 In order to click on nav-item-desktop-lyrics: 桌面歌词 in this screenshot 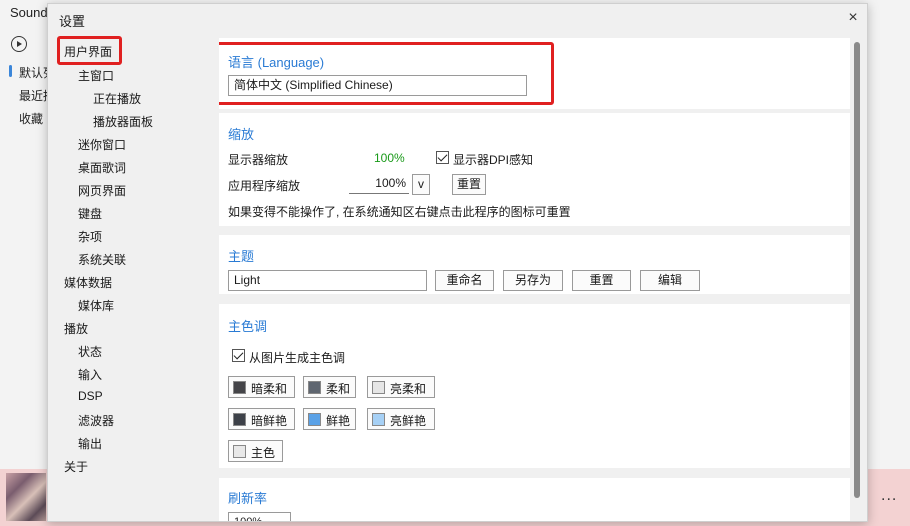, I will do `click(102, 167)`.